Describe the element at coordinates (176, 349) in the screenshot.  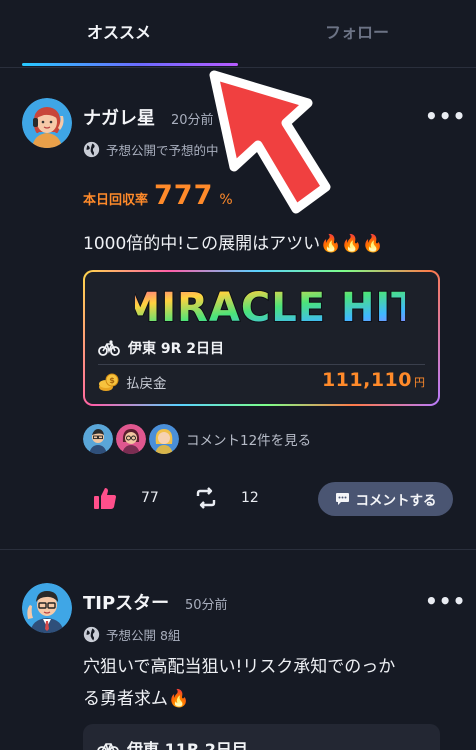
I see `race-label: 伊東 9R 2日目` at that location.